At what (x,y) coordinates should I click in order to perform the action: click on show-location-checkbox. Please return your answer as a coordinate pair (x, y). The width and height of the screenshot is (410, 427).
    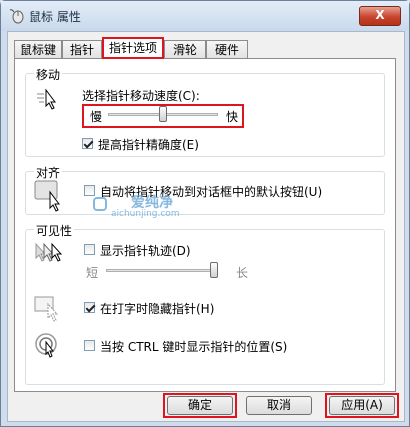
    Looking at the image, I should click on (89, 345).